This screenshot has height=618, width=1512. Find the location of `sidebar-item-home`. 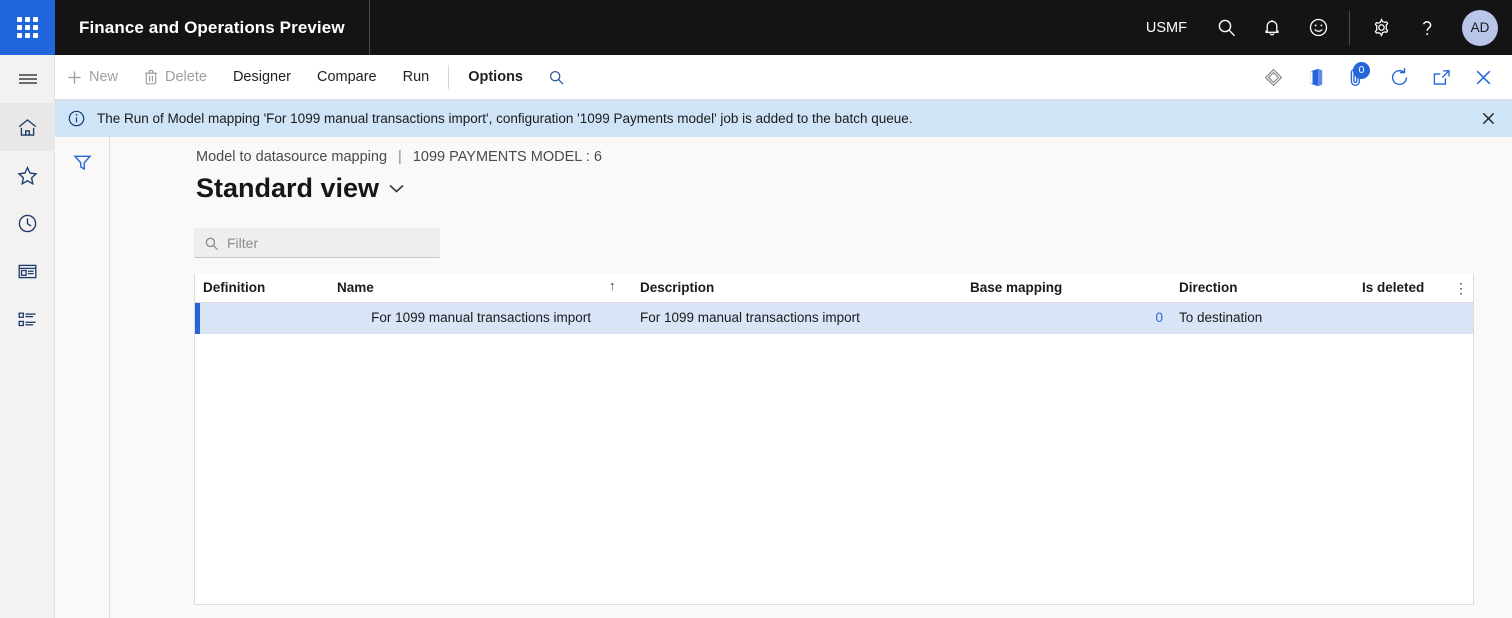

sidebar-item-home is located at coordinates (27, 127).